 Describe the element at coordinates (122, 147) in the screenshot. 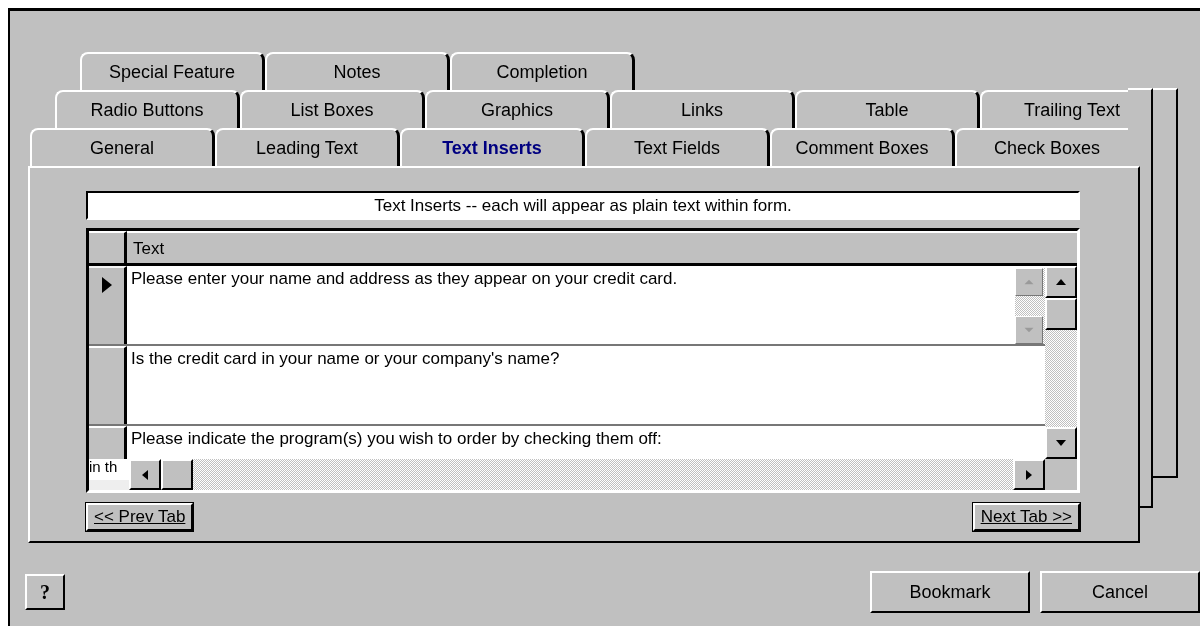

I see `tab: General` at that location.